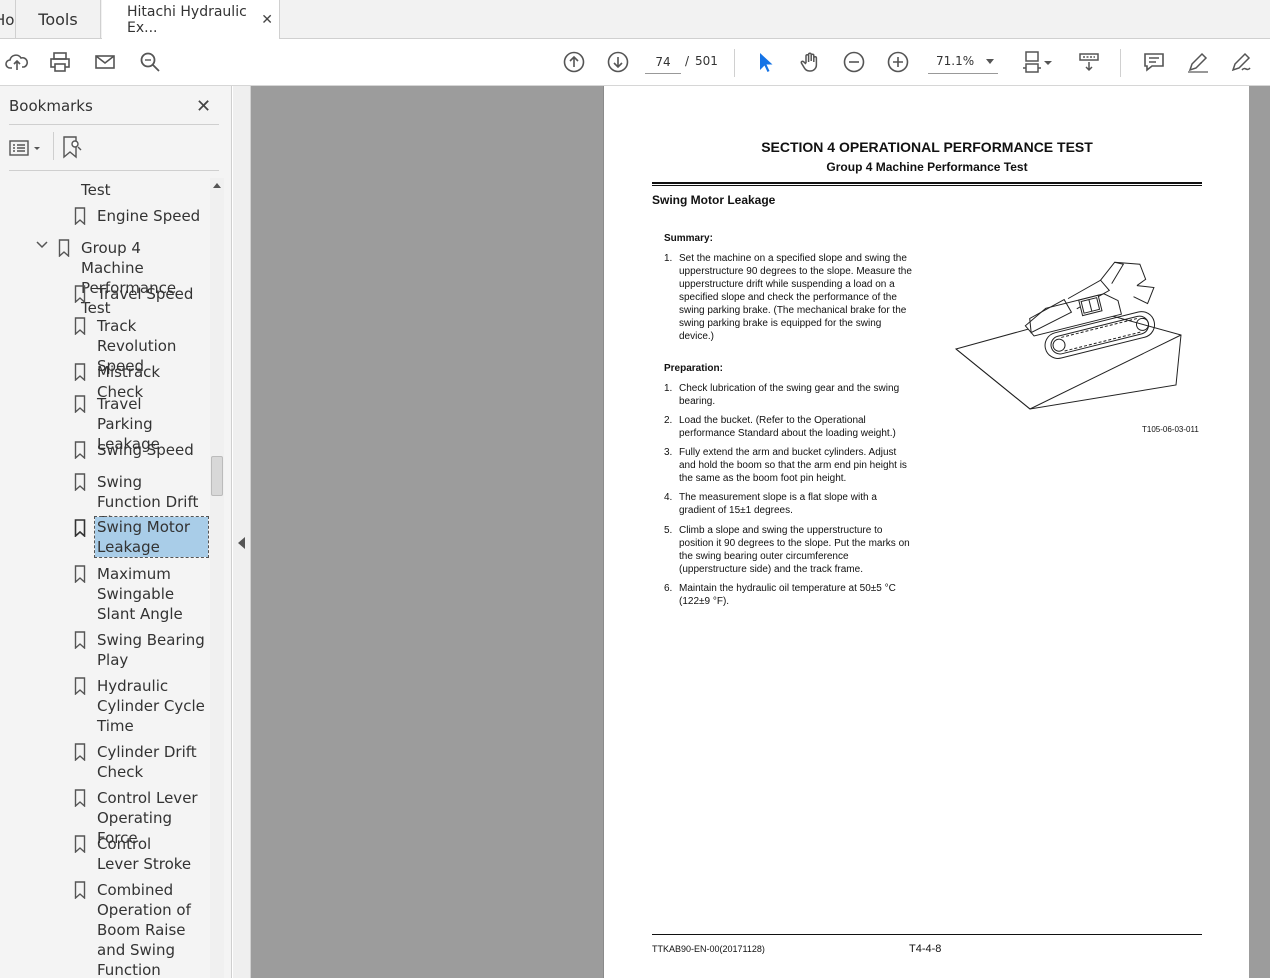  I want to click on highlight-pen-icon, so click(1198, 62).